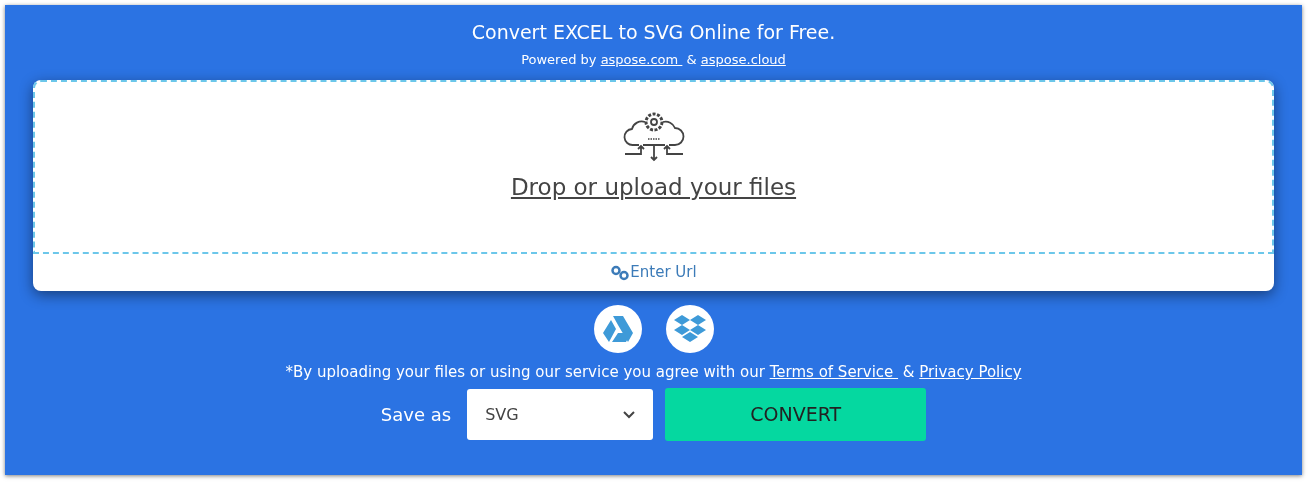 This screenshot has height=485, width=1311. Describe the element at coordinates (629, 414) in the screenshot. I see `chevron-down-icon` at that location.